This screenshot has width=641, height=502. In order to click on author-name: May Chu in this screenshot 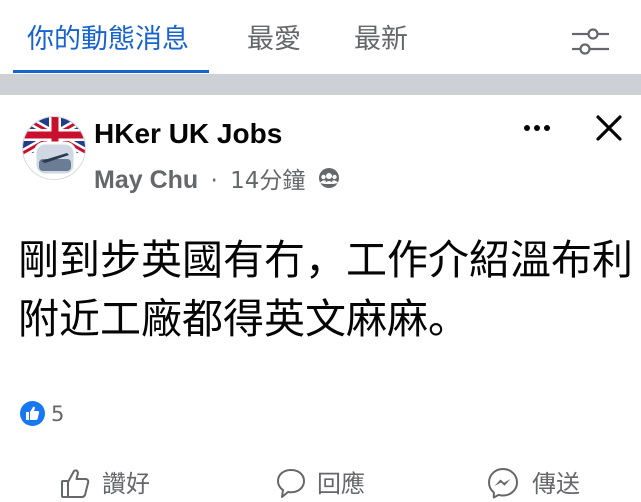, I will do `click(146, 180)`.